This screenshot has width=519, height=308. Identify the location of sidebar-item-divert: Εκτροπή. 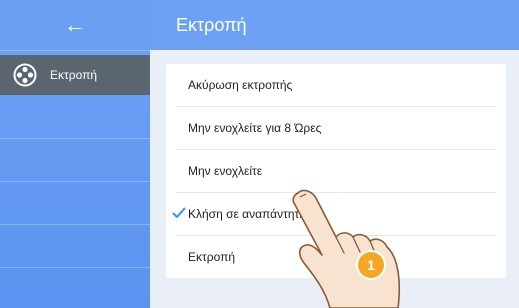
(75, 75).